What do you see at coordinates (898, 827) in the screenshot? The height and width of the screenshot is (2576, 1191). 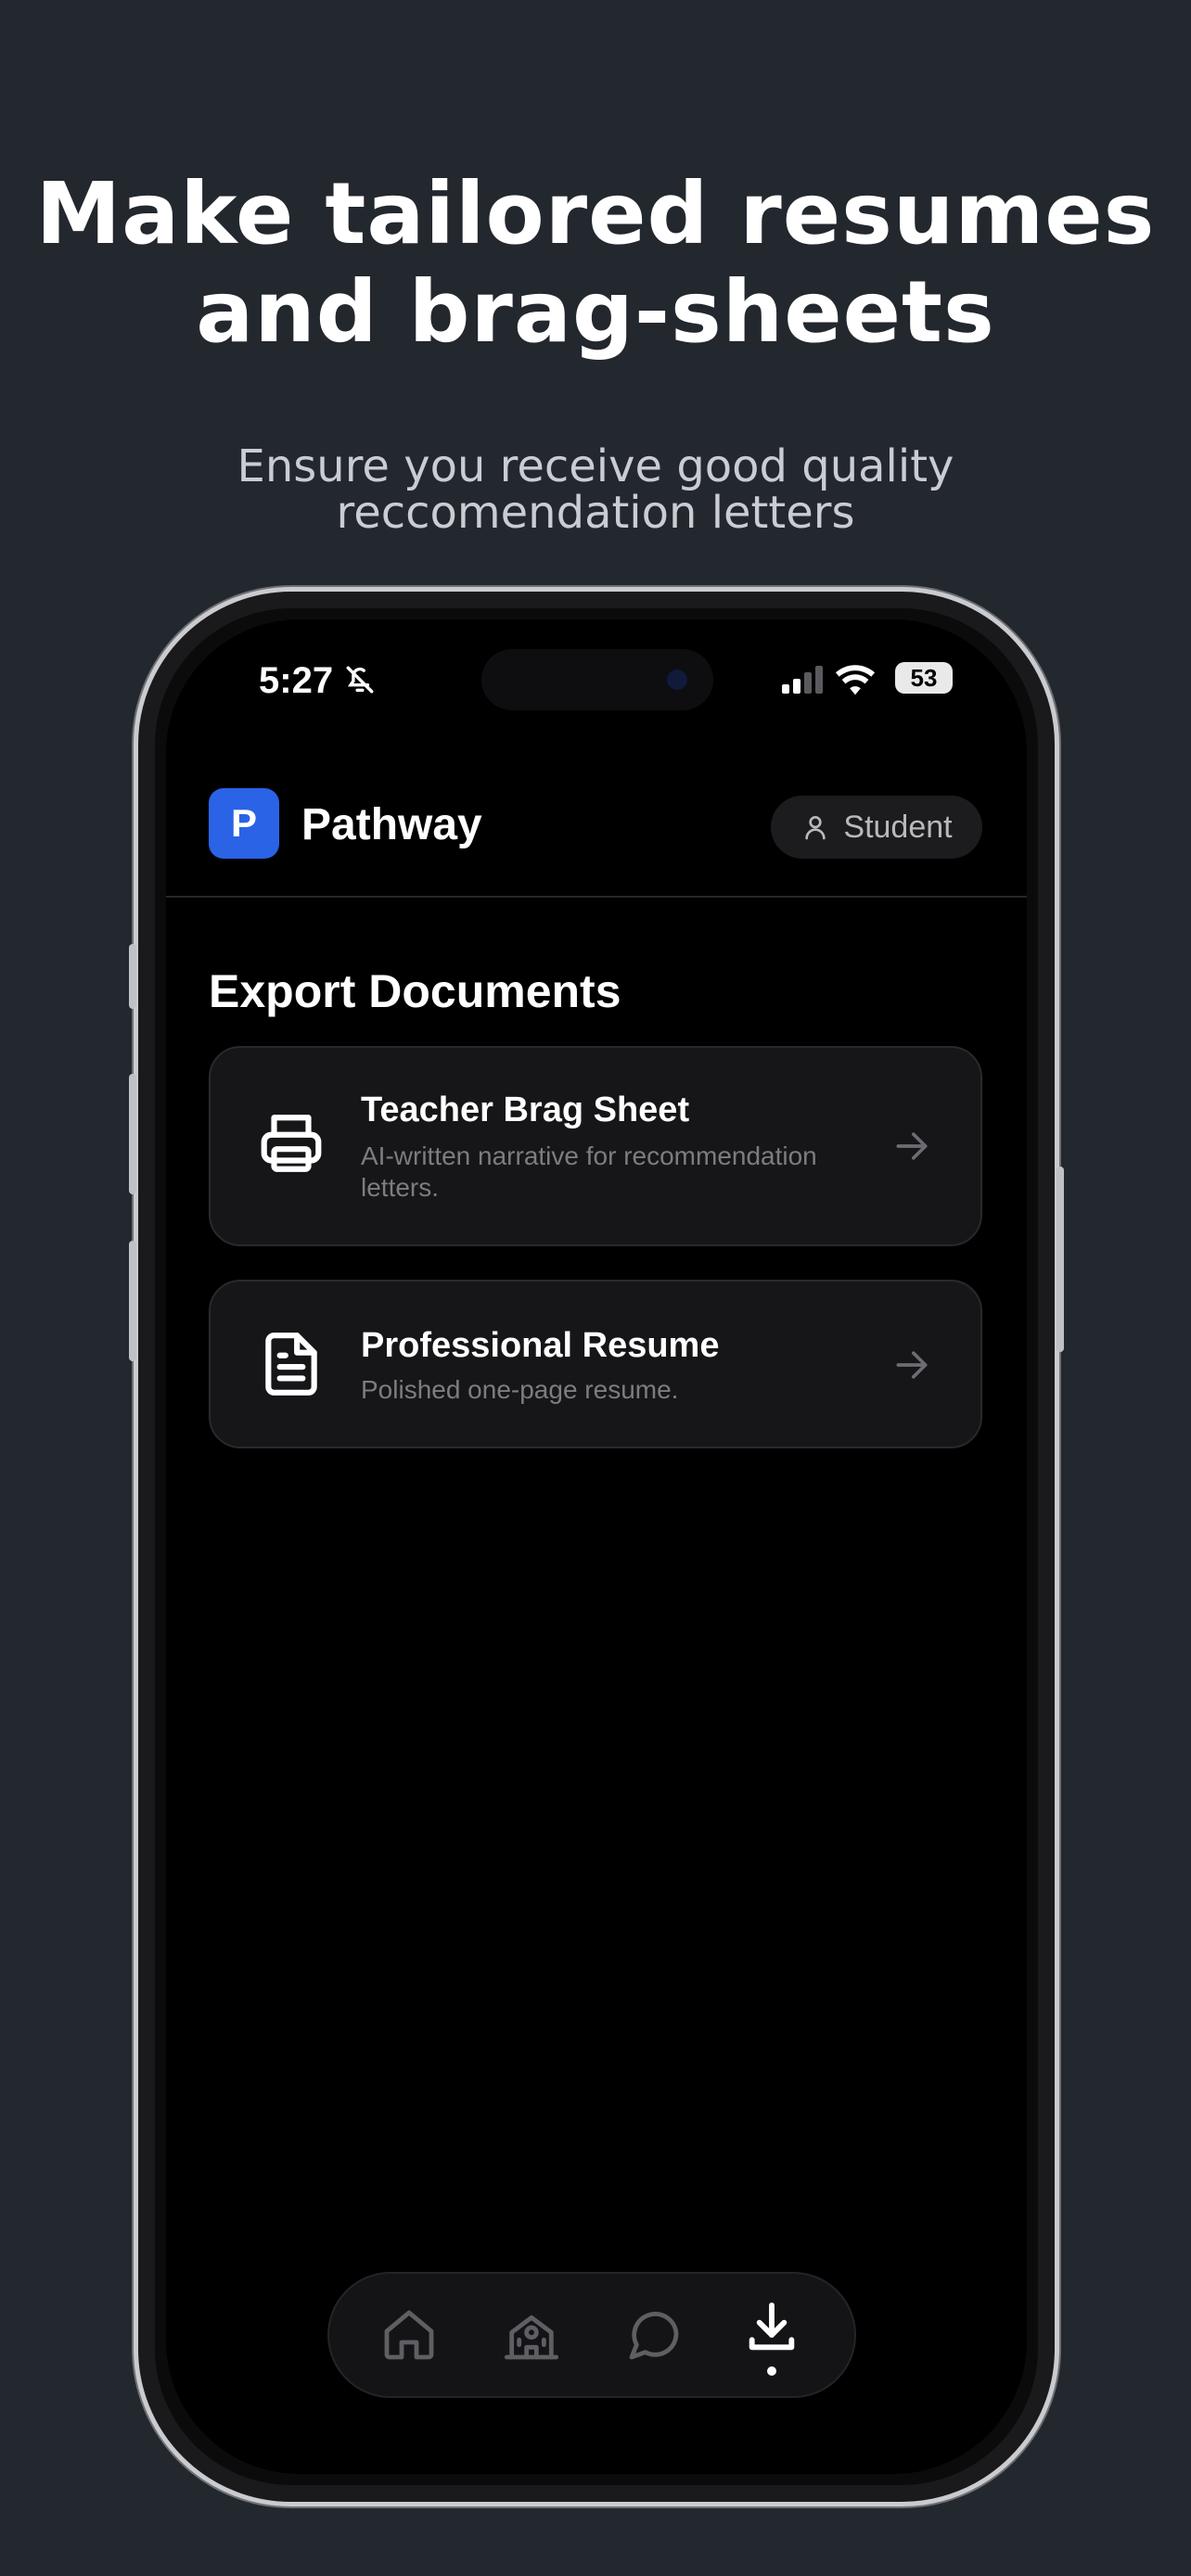 I see `role-label: Student` at bounding box center [898, 827].